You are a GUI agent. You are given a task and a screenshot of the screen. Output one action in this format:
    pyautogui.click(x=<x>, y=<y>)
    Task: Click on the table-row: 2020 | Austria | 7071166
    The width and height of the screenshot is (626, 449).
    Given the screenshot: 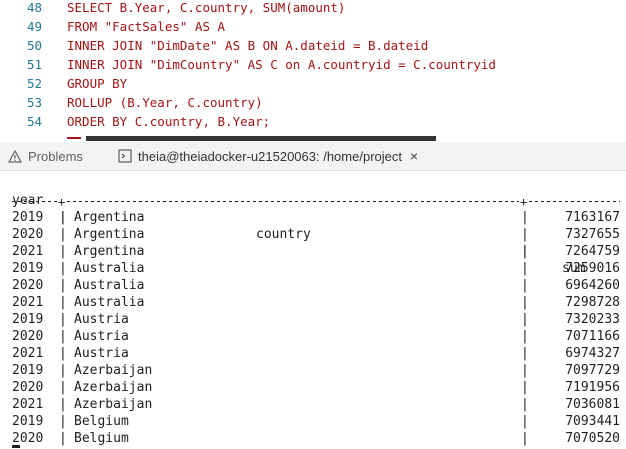 What is the action you would take?
    pyautogui.click(x=313, y=336)
    